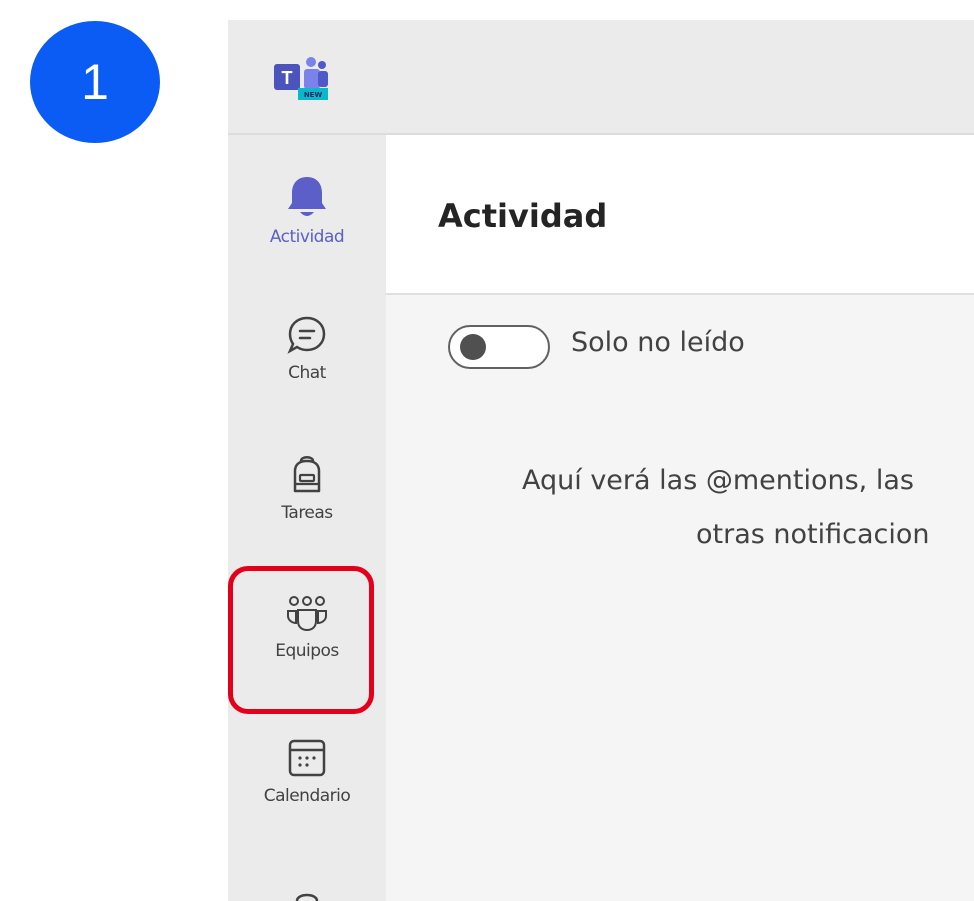 The image size is (974, 901). I want to click on backpack-icon, so click(307, 474).